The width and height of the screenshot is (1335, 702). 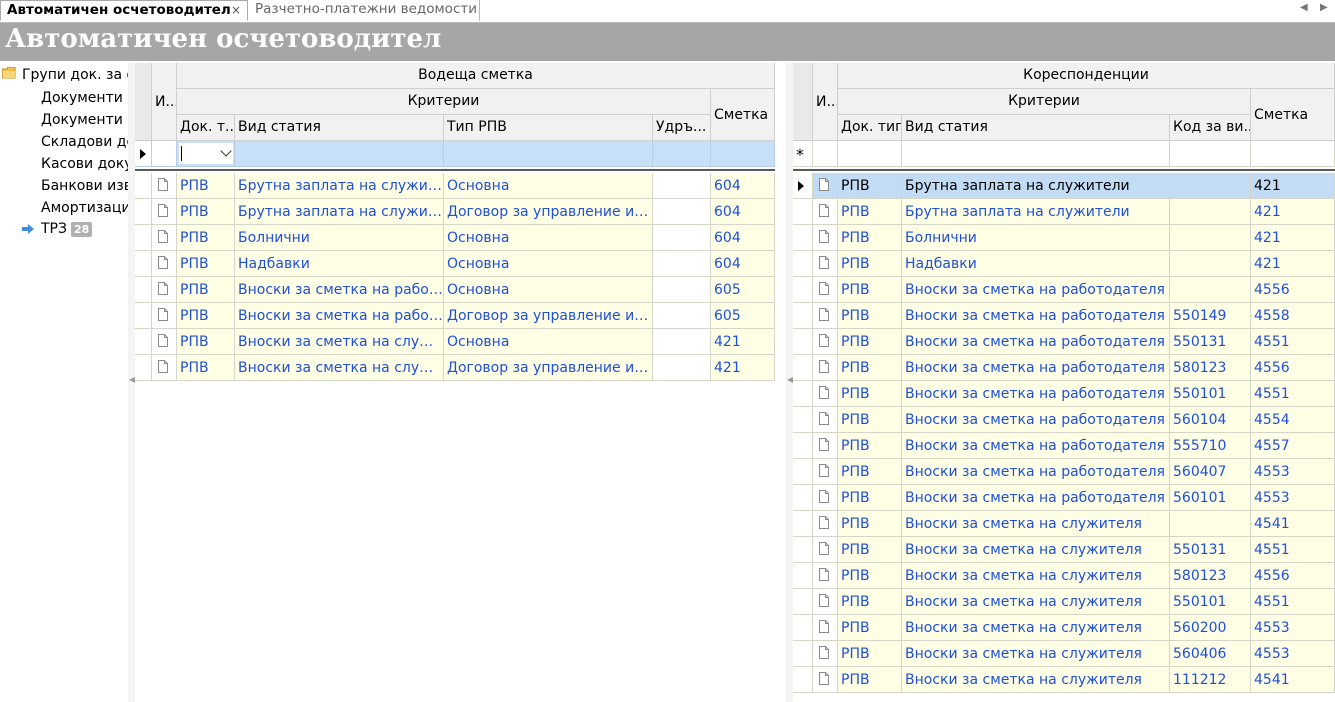 I want to click on account-cell: 4553, so click(x=1293, y=628).